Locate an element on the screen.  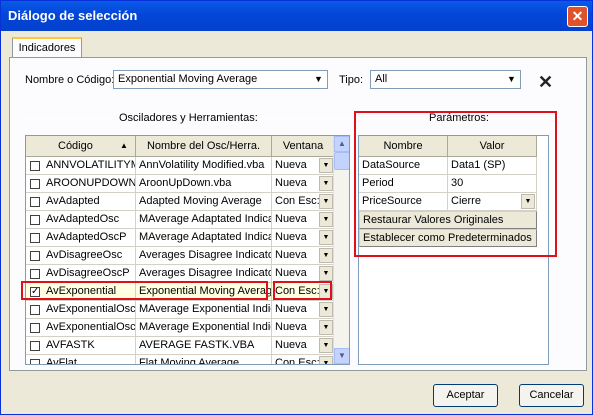
name-cell: MAverage Exponential Indicator is located at coordinates (204, 328).